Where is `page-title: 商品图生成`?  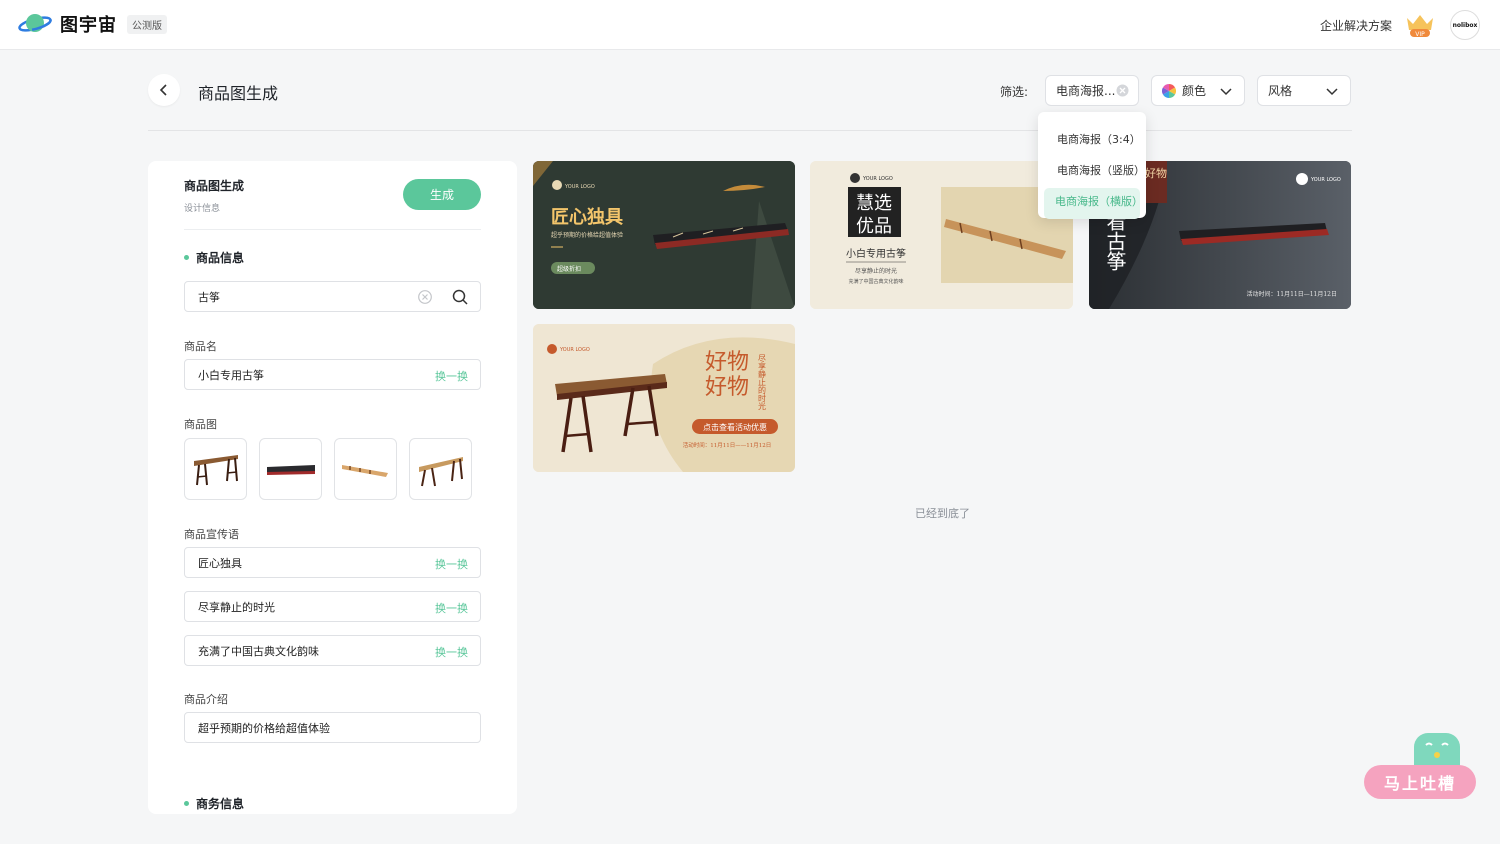 page-title: 商品图生成 is located at coordinates (238, 93).